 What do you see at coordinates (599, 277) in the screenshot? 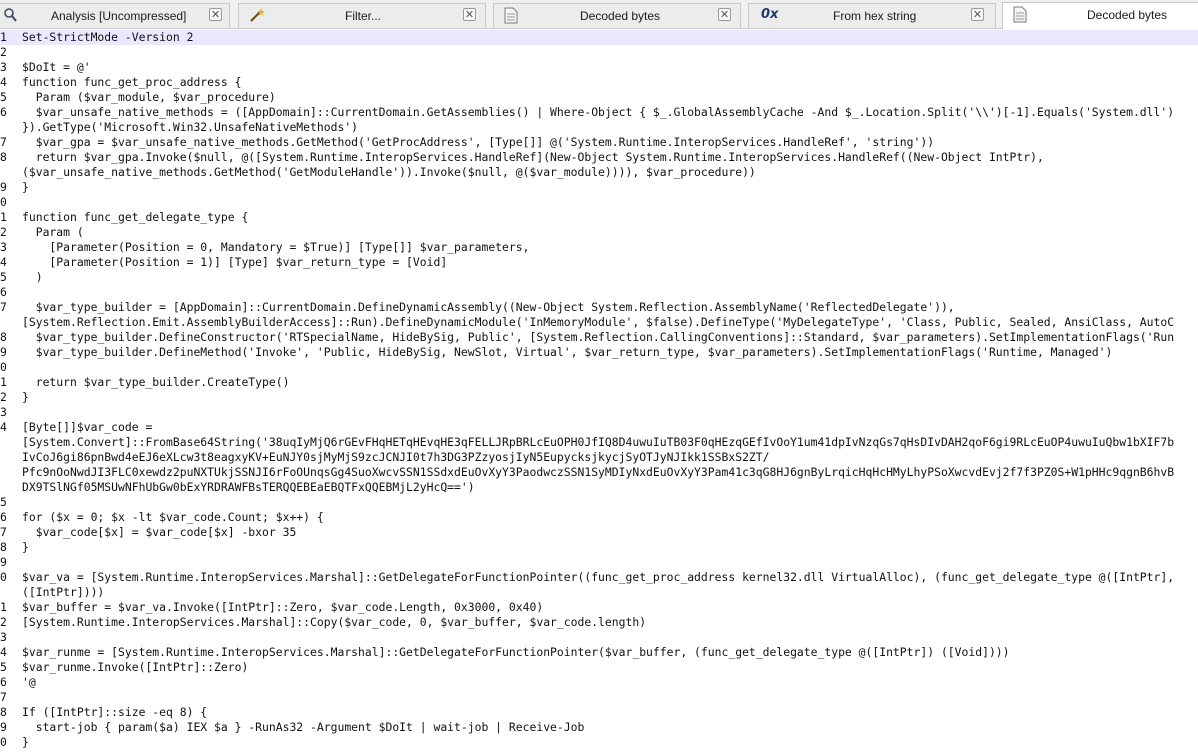
I see `code-line: 5 )` at bounding box center [599, 277].